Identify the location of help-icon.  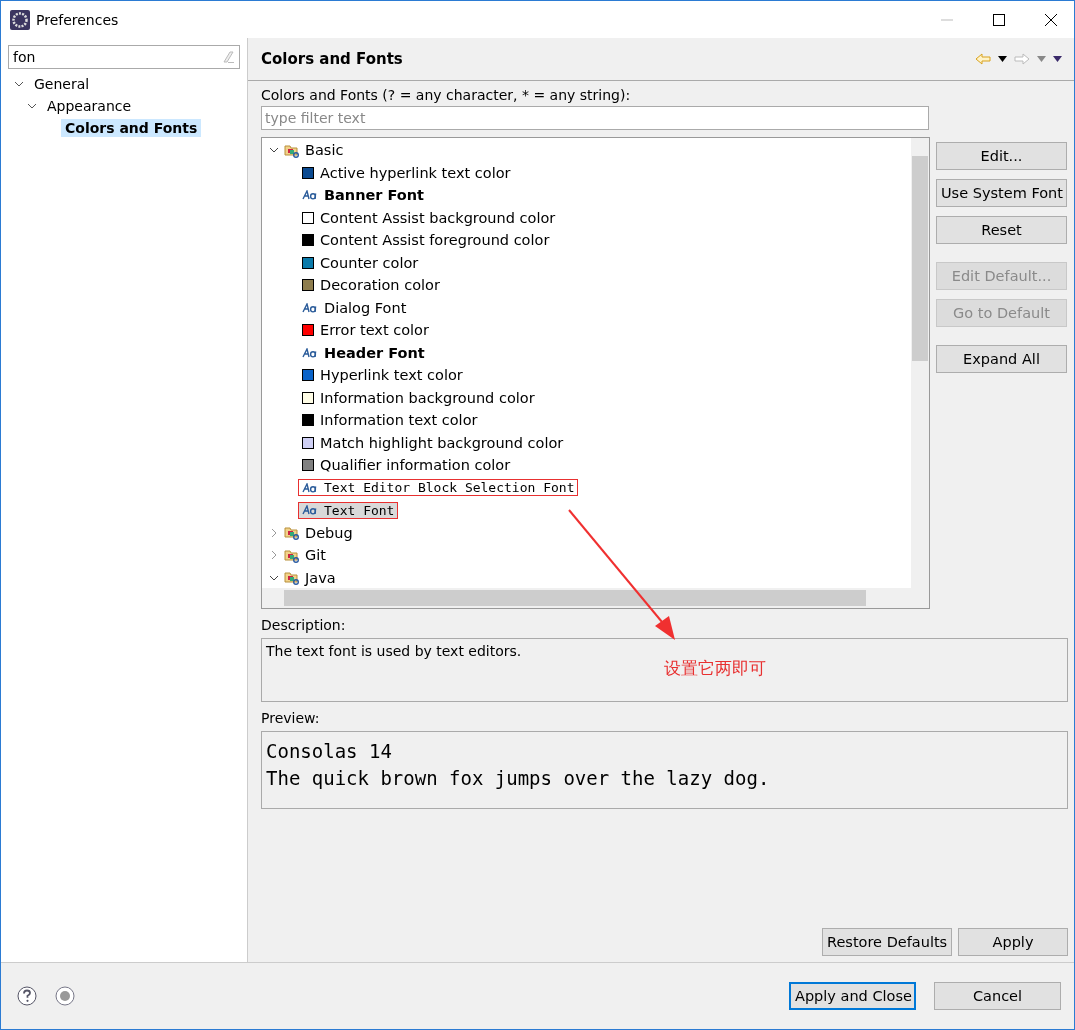
(27, 996).